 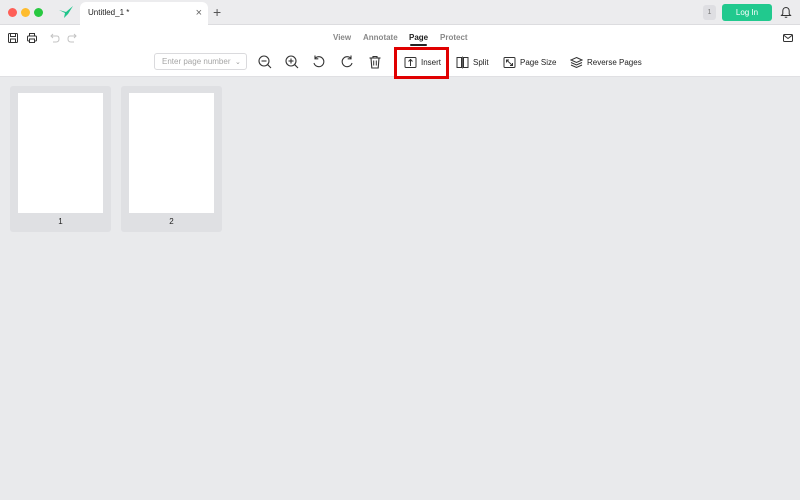 I want to click on page-number-label: 1, so click(x=60, y=221).